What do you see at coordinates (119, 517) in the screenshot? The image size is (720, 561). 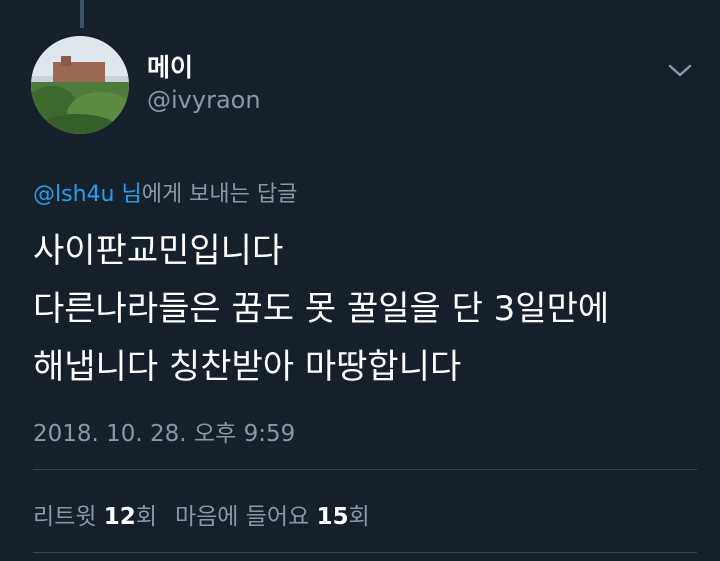 I see `retweets-count: 12` at bounding box center [119, 517].